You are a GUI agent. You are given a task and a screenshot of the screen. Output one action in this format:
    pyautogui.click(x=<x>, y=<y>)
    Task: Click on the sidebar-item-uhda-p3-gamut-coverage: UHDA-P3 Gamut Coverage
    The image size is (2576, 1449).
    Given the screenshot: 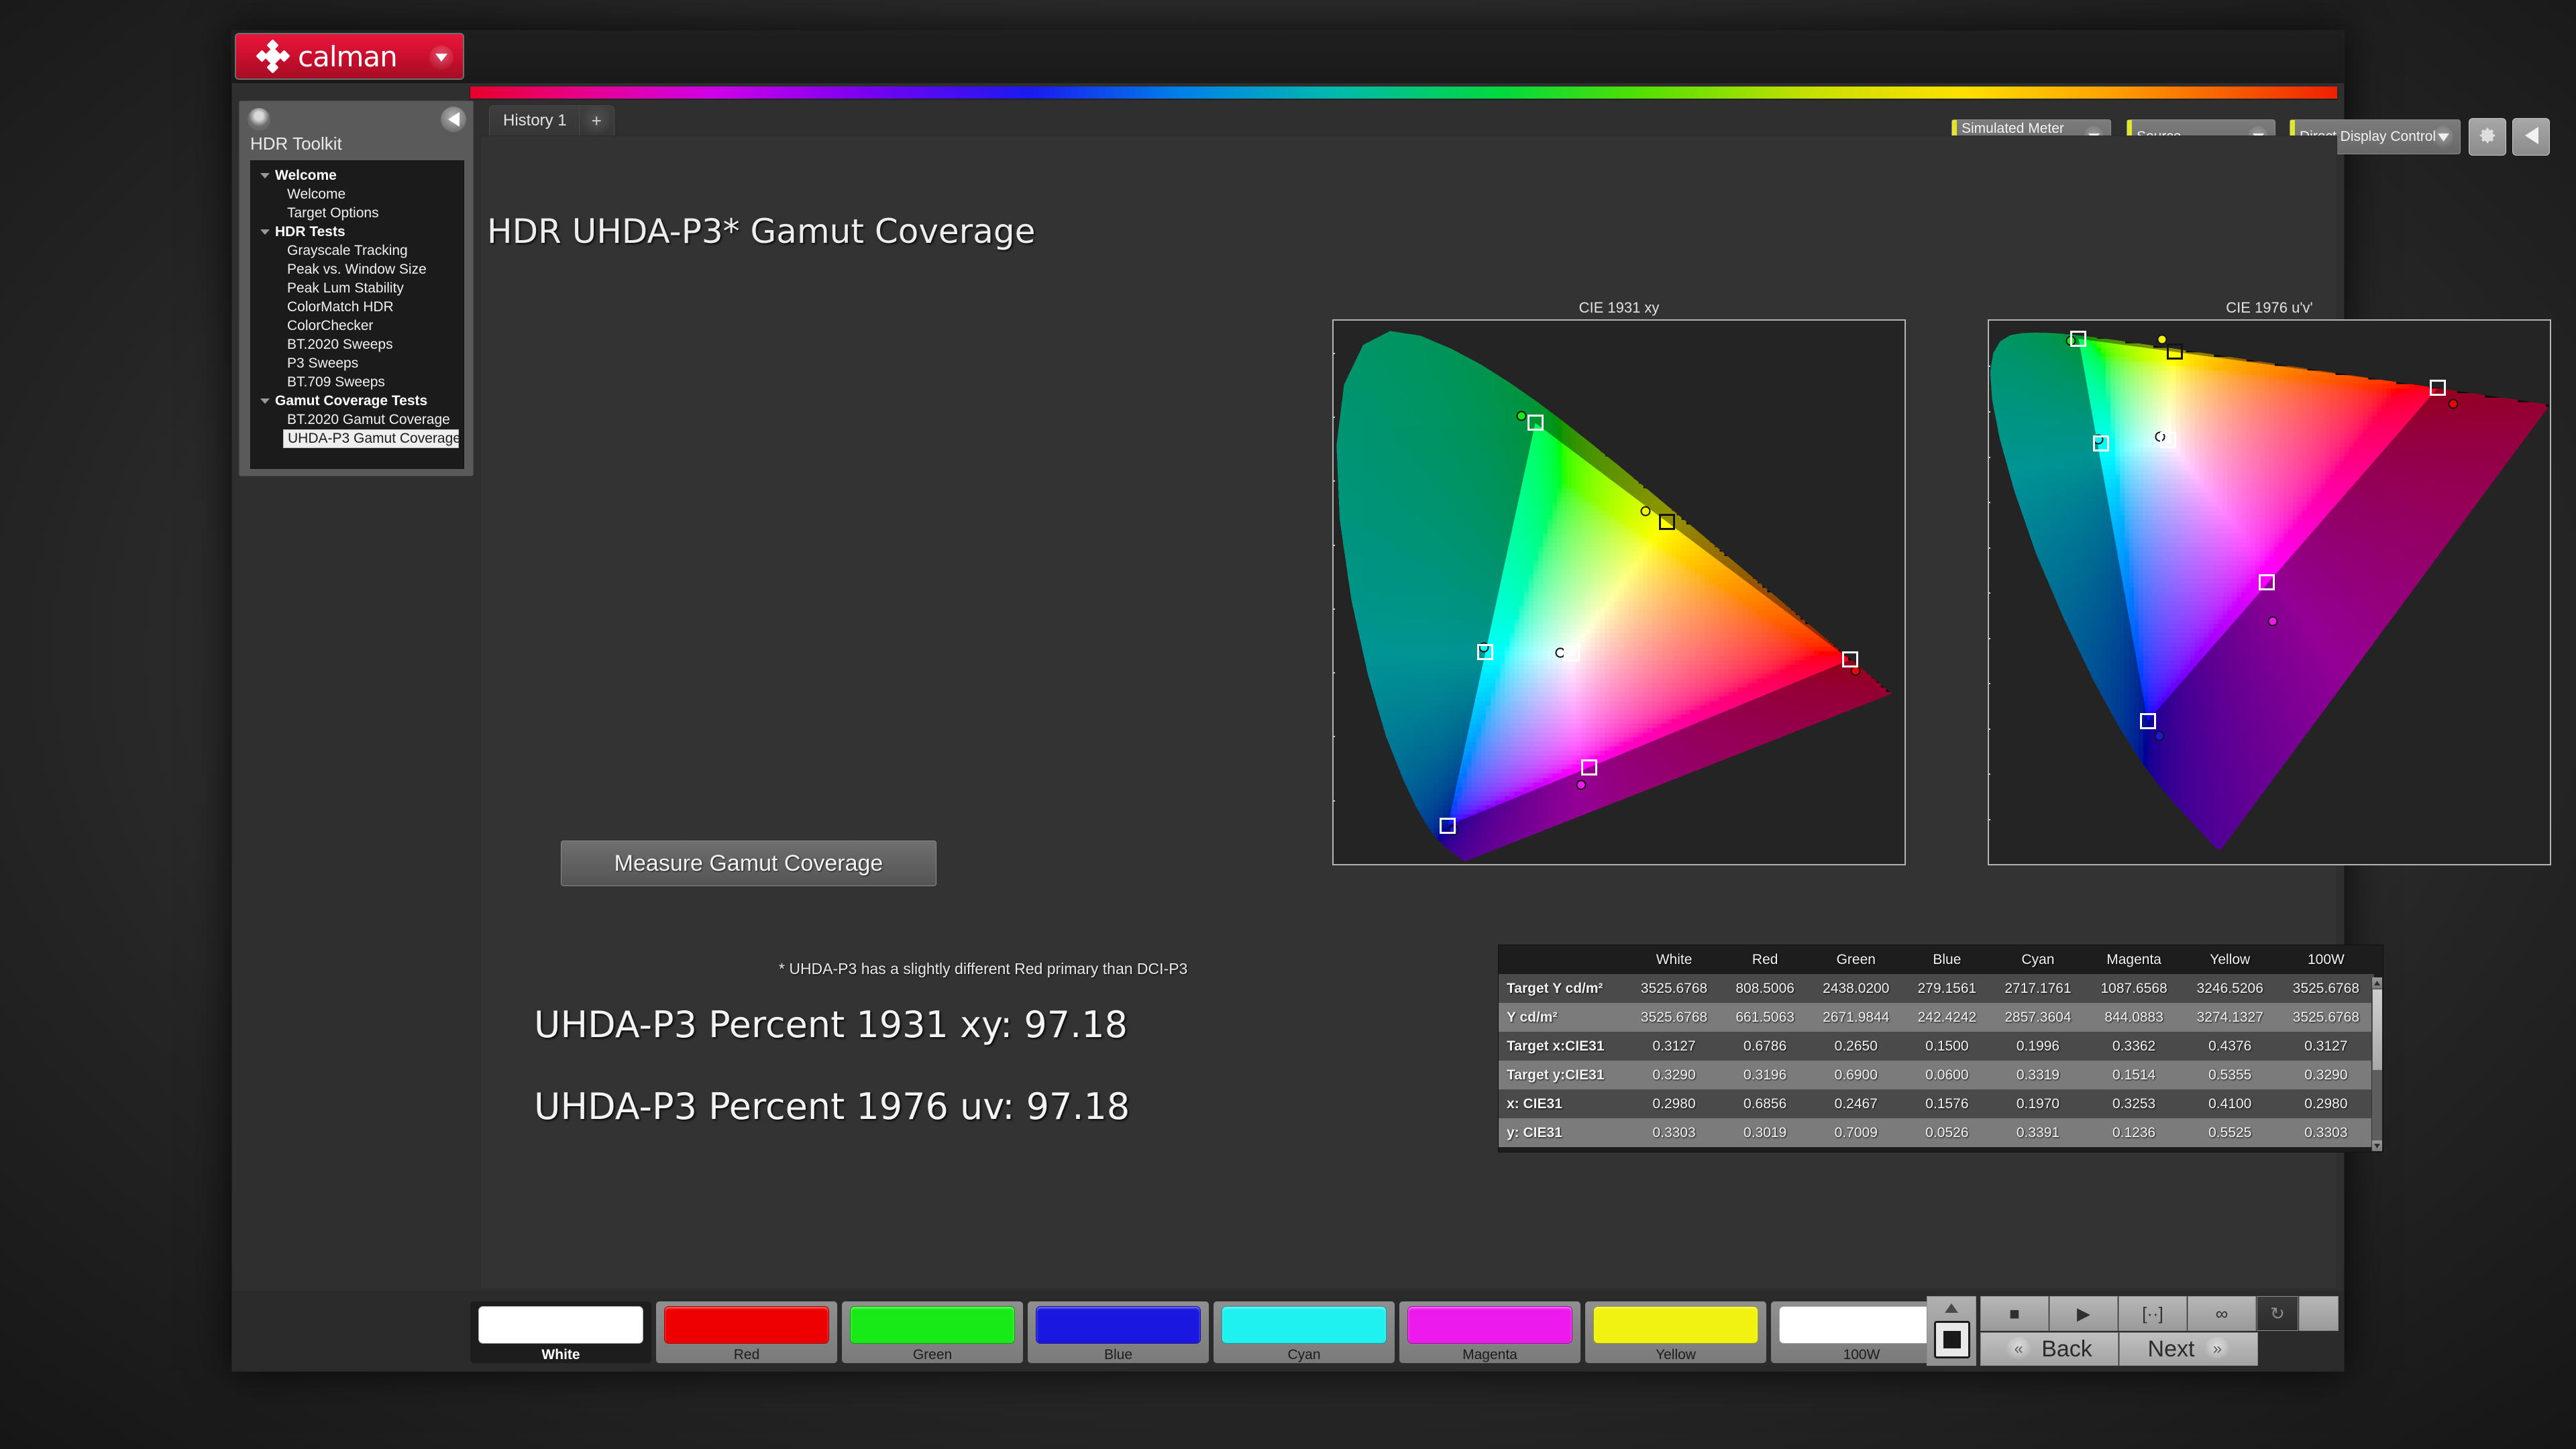 What is the action you would take?
    pyautogui.click(x=372, y=438)
    